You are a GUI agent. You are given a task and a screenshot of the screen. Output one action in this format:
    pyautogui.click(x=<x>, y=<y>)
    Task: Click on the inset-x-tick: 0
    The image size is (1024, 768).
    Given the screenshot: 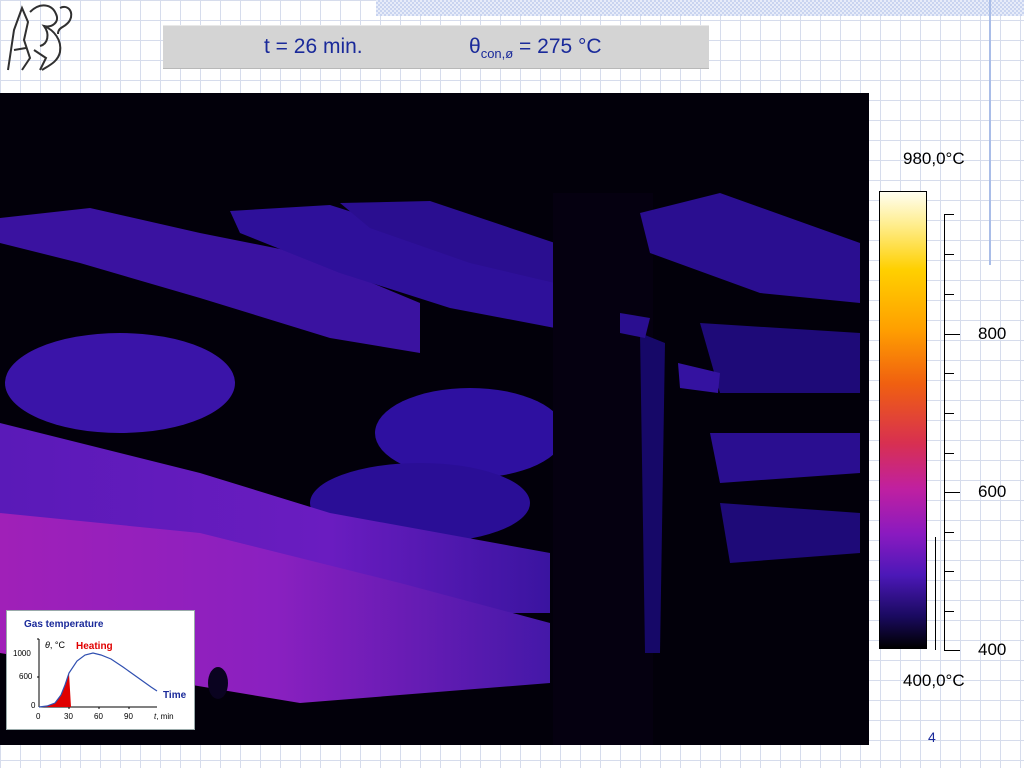 What is the action you would take?
    pyautogui.click(x=38, y=716)
    